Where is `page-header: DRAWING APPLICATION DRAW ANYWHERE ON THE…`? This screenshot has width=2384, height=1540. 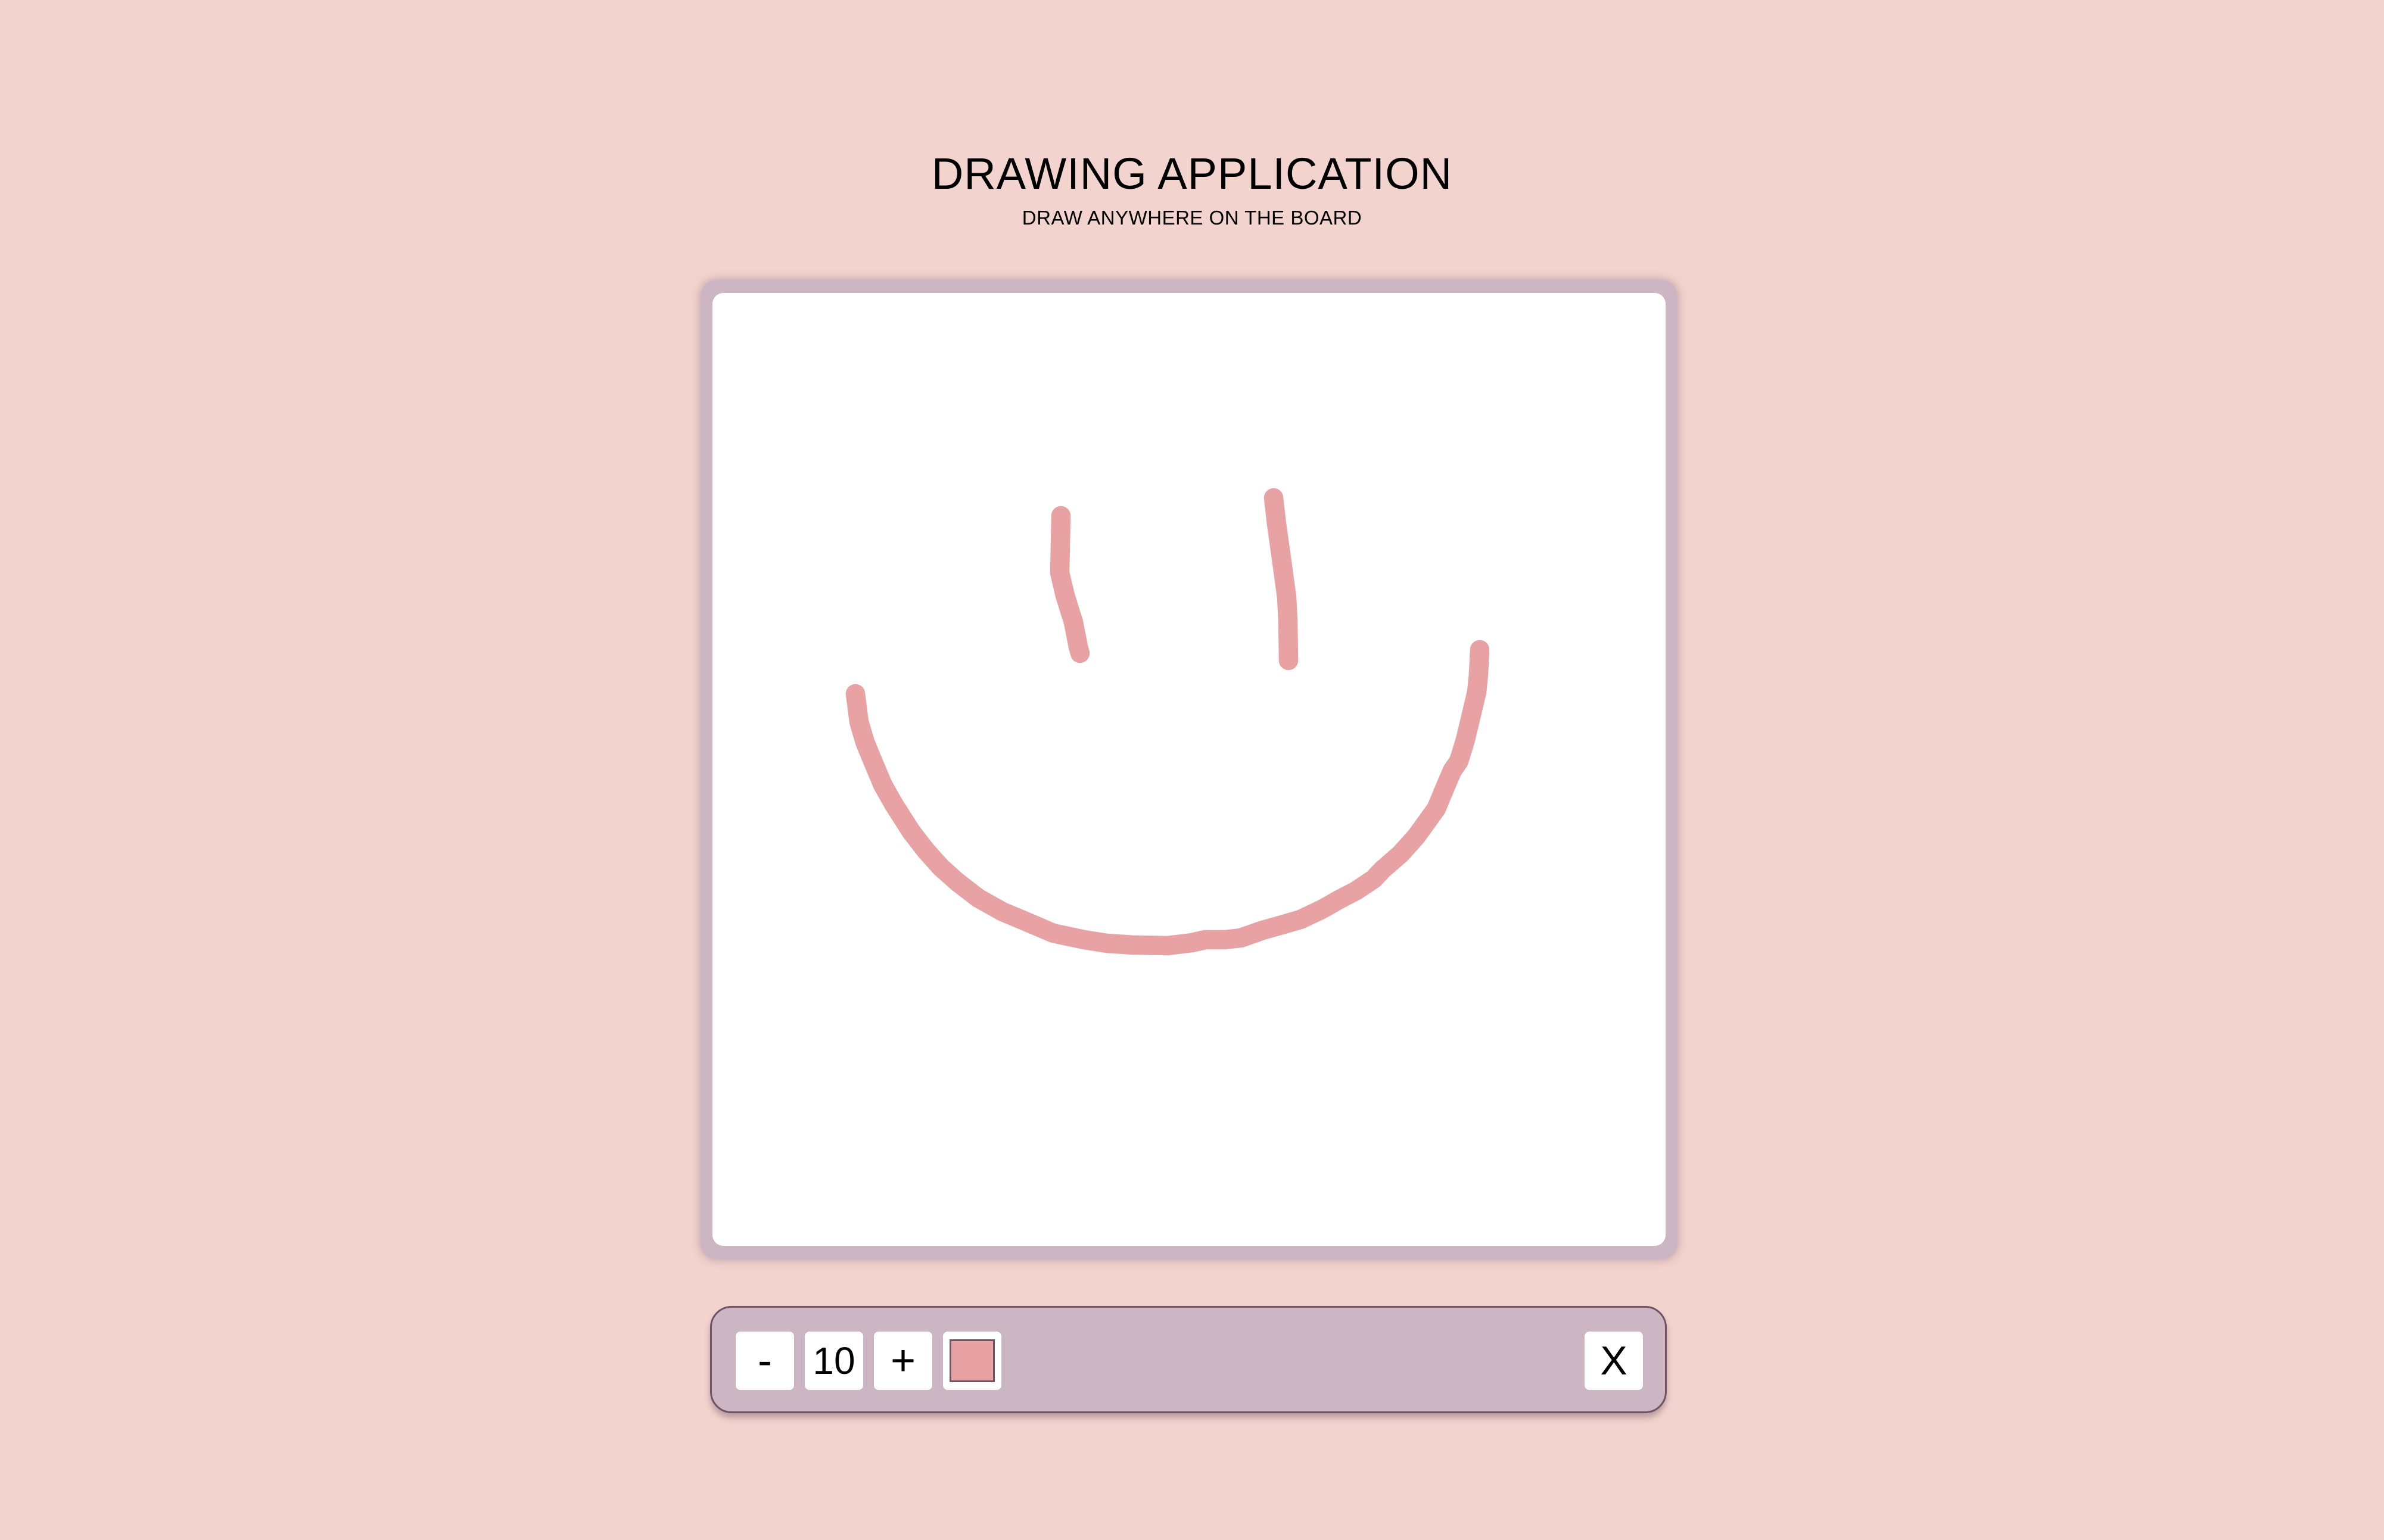 page-header: DRAWING APPLICATION DRAW ANYWHERE ON THE… is located at coordinates (1192, 189).